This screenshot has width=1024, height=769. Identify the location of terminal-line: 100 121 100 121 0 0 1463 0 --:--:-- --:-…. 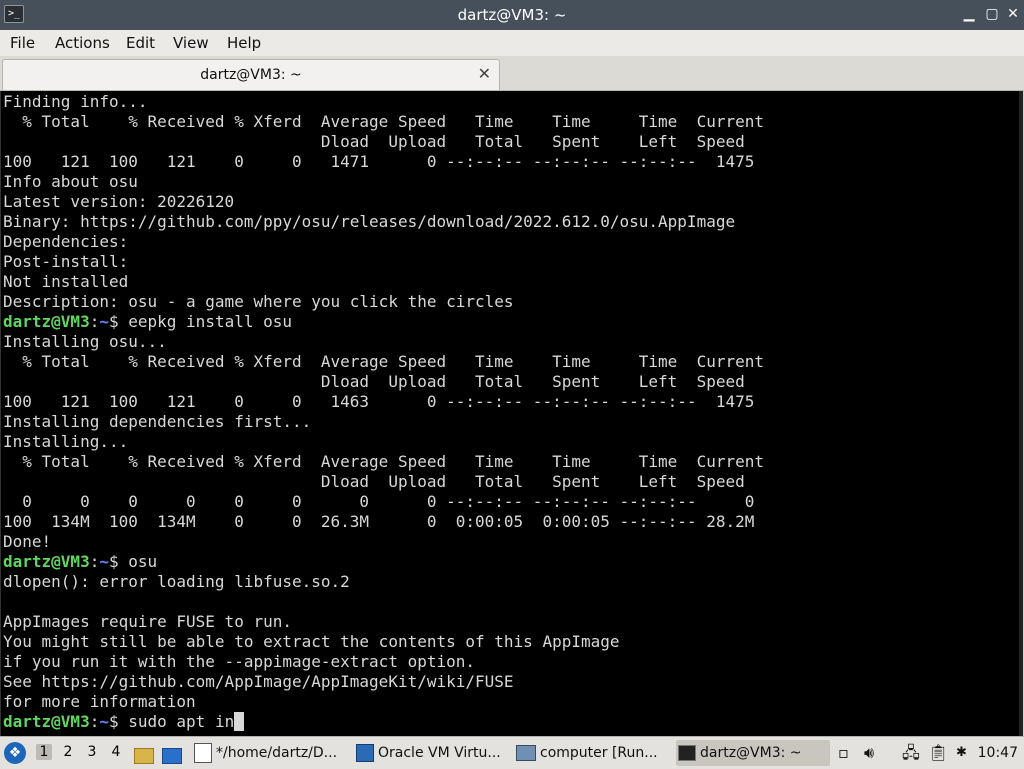
(379, 401).